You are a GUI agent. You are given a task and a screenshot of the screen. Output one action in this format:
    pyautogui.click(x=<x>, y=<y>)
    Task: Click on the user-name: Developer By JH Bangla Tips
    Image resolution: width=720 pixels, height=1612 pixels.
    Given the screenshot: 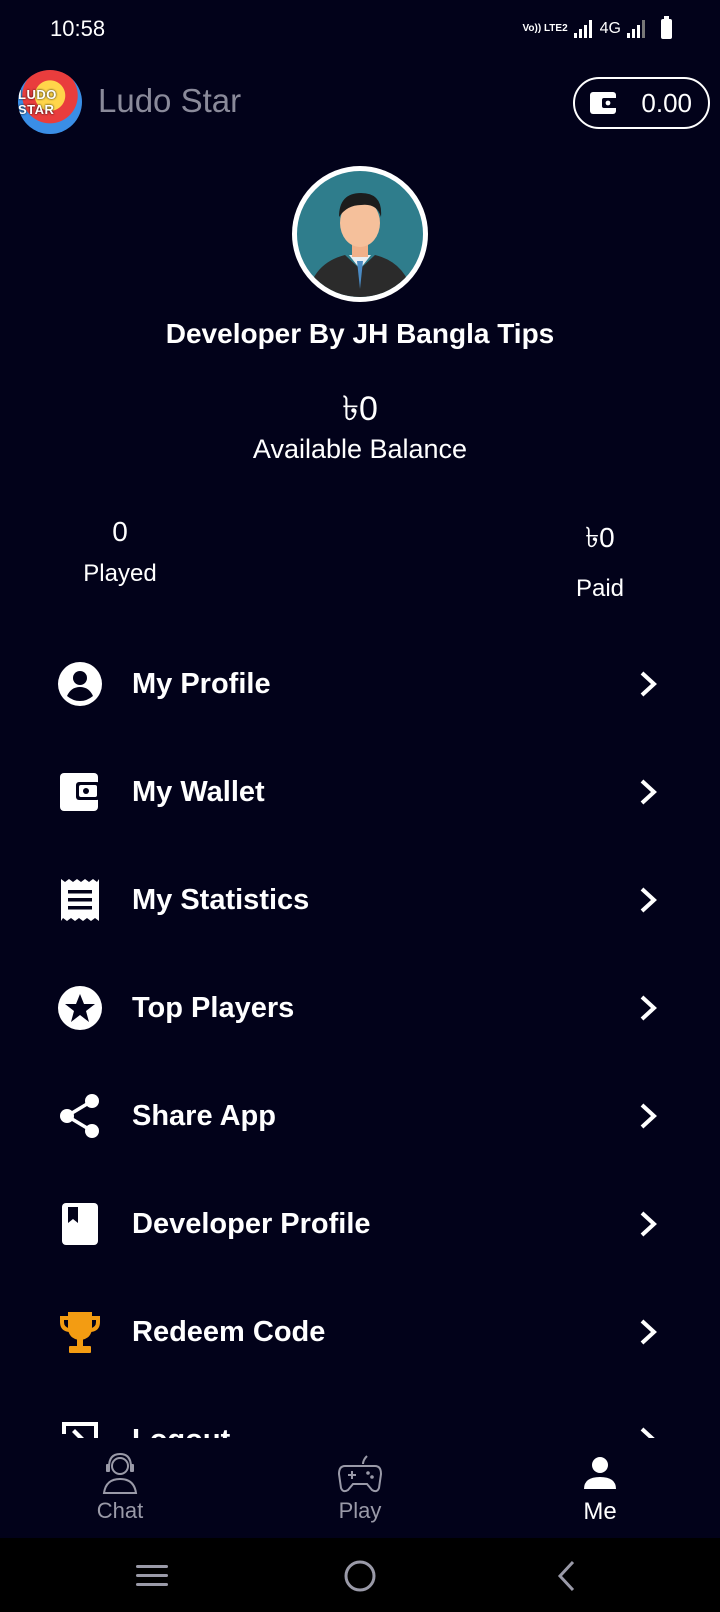 What is the action you would take?
    pyautogui.click(x=360, y=333)
    